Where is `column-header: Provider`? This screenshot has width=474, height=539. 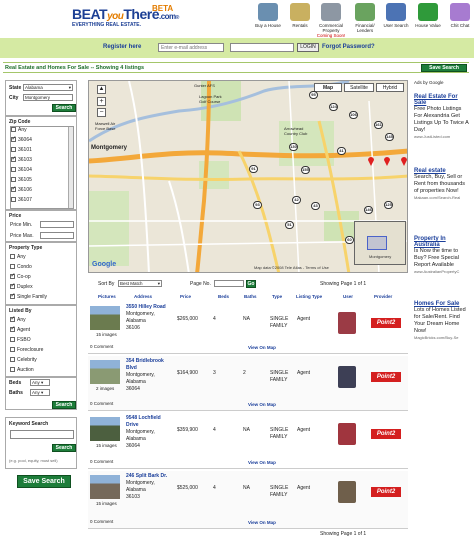
column-header: Provider is located at coordinates (383, 296).